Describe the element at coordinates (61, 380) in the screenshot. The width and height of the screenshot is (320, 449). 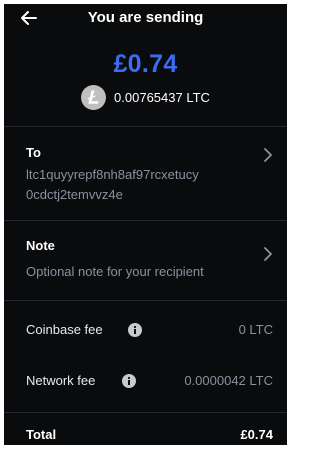
I see `network-fee-label: Network fee` at that location.